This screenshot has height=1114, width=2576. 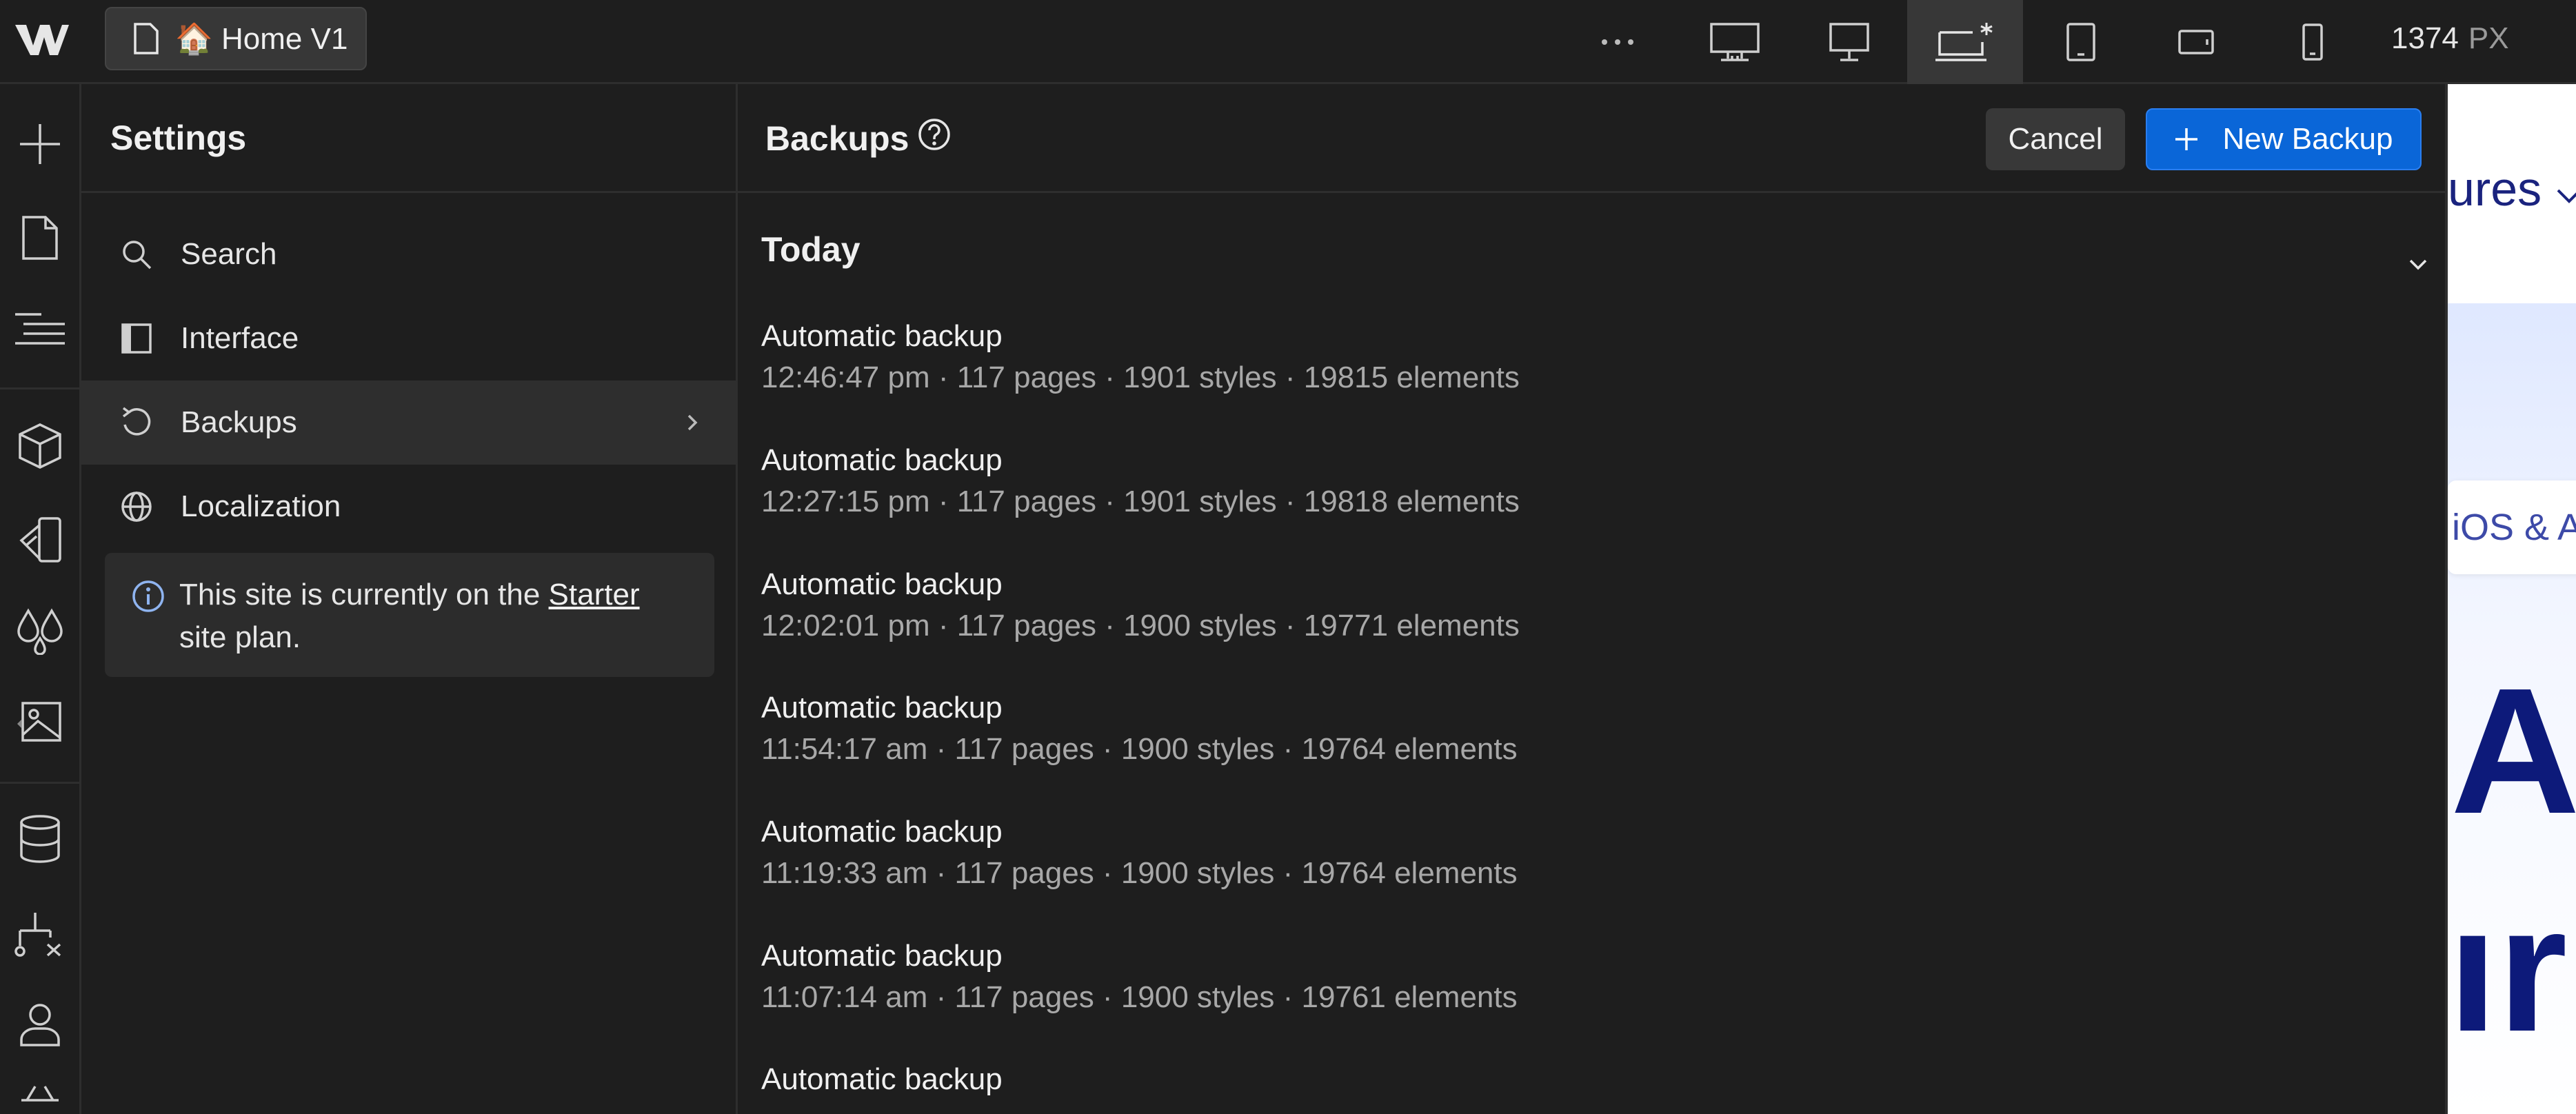 I want to click on mobile-landscape-breakpoint-icon, so click(x=2196, y=42).